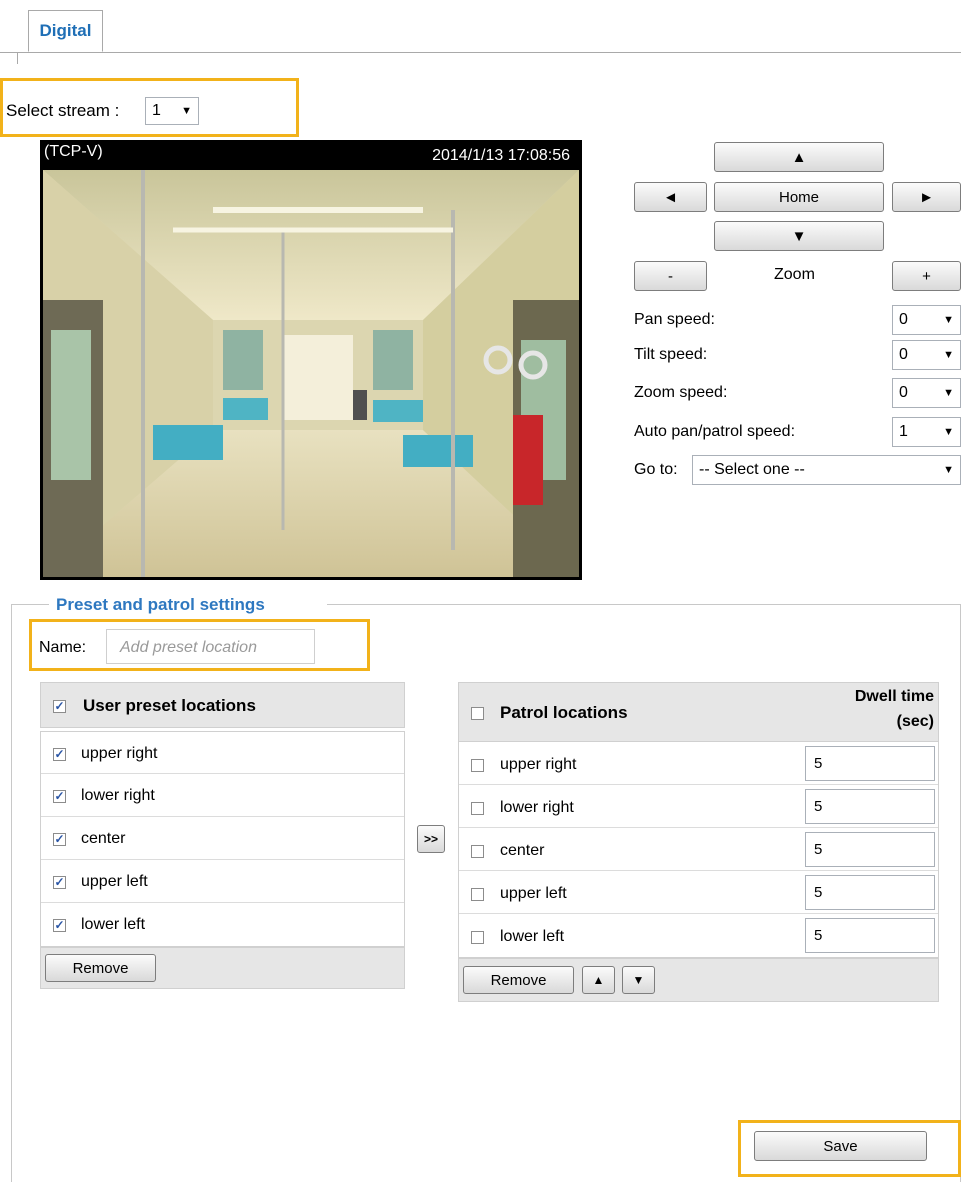  Describe the element at coordinates (222, 753) in the screenshot. I see `list-item: ✓ upper right` at that location.